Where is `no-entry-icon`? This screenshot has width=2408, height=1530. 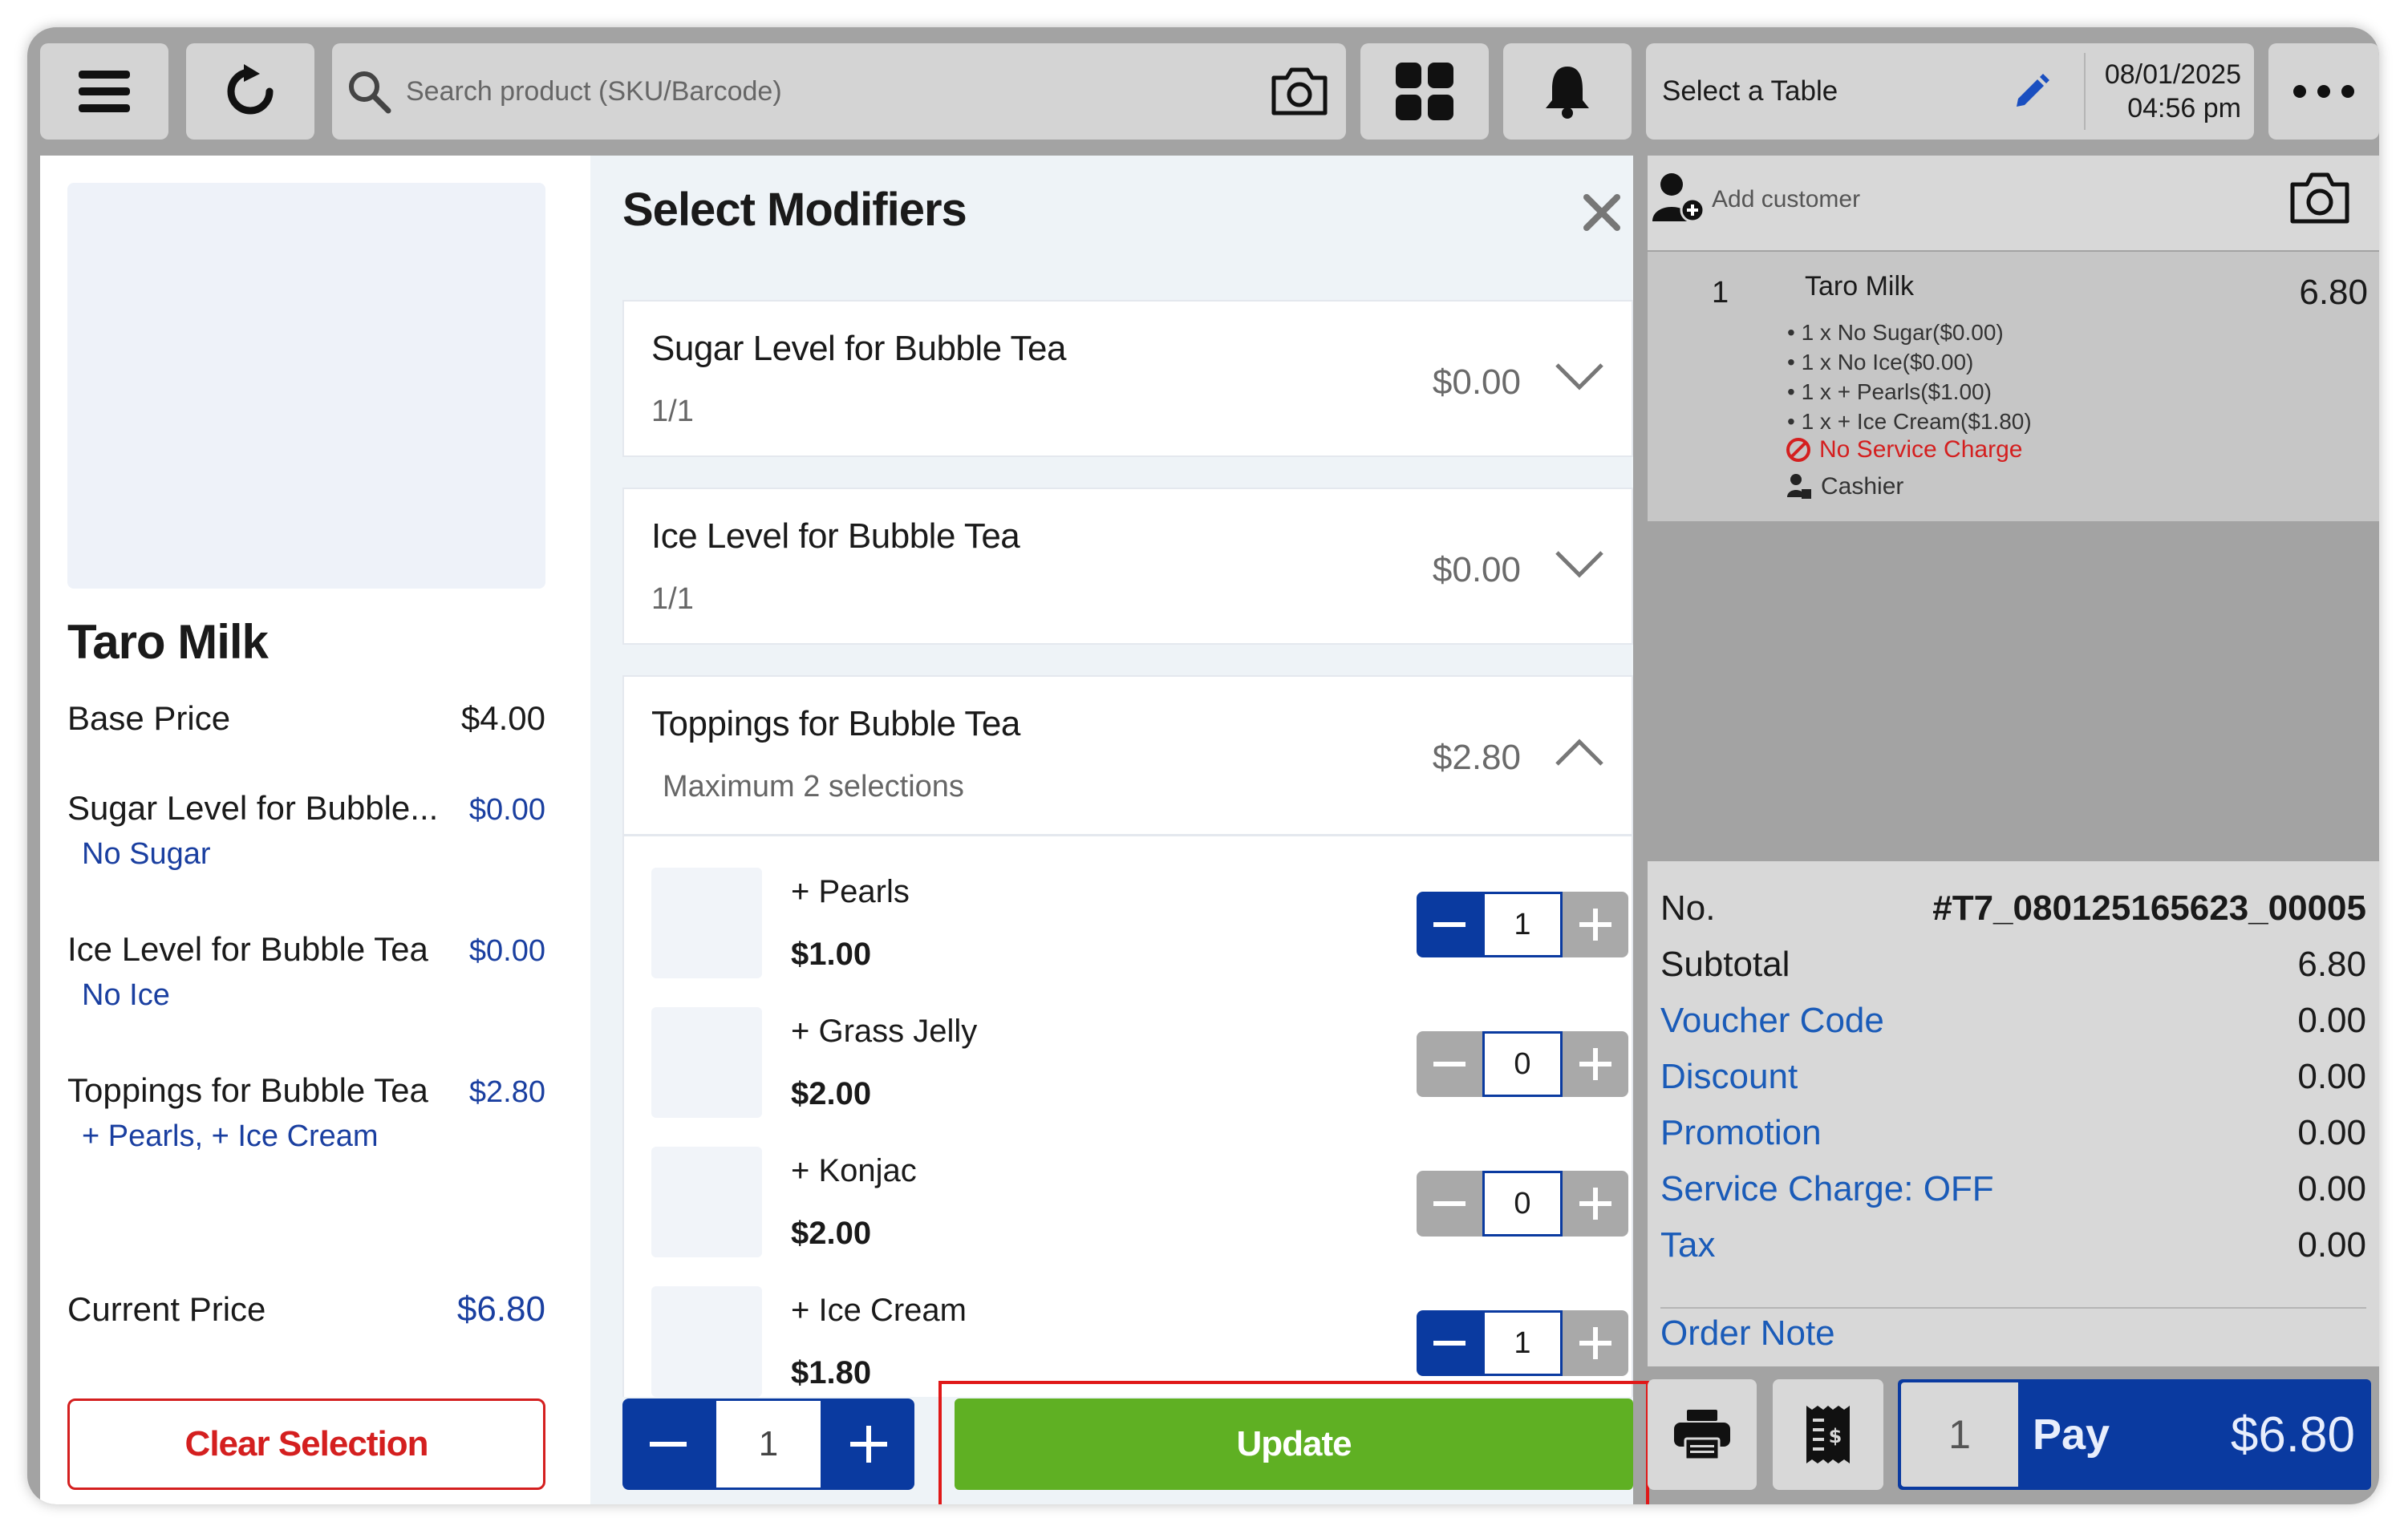 no-entry-icon is located at coordinates (1798, 450).